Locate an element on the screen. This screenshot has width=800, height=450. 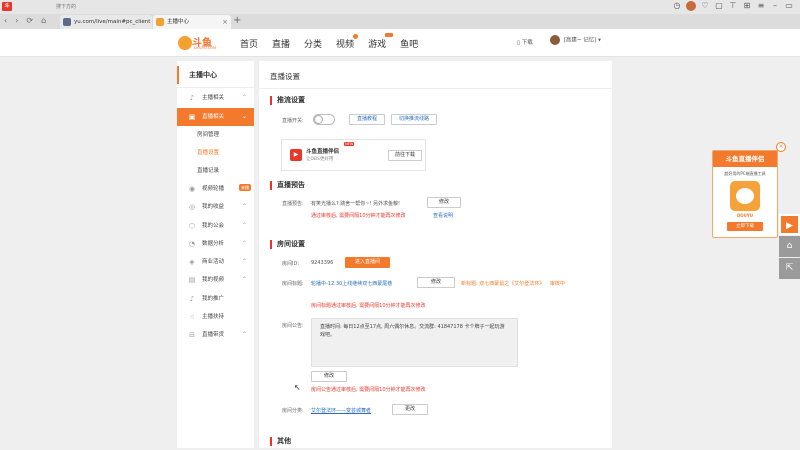
close-icon: × is located at coordinates (781, 147).